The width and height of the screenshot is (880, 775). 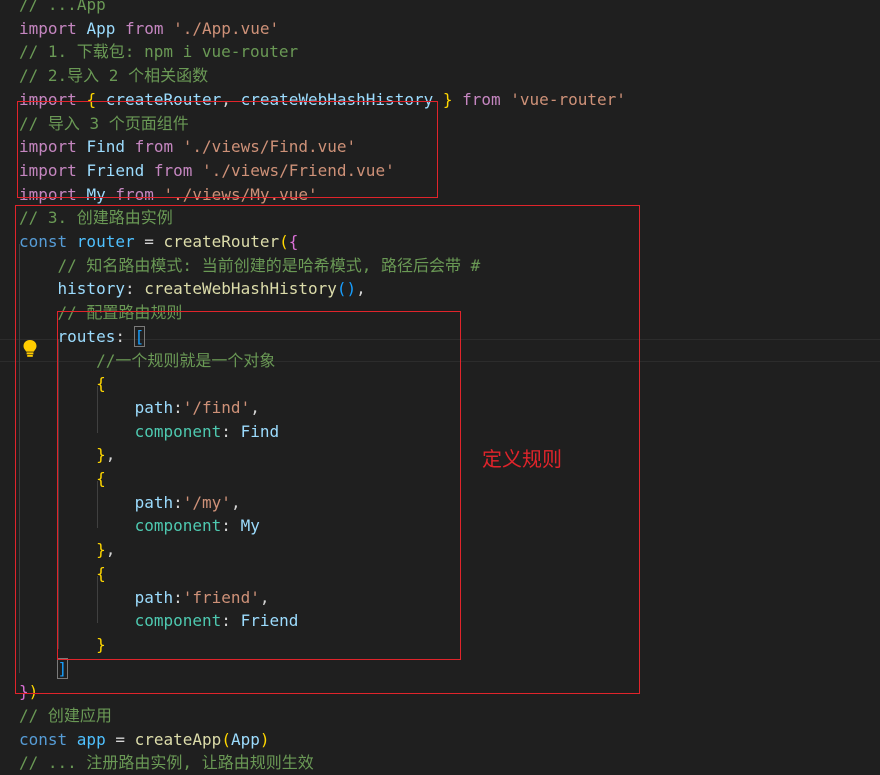 I want to click on code-line: import App from './App.vue', so click(x=149, y=29).